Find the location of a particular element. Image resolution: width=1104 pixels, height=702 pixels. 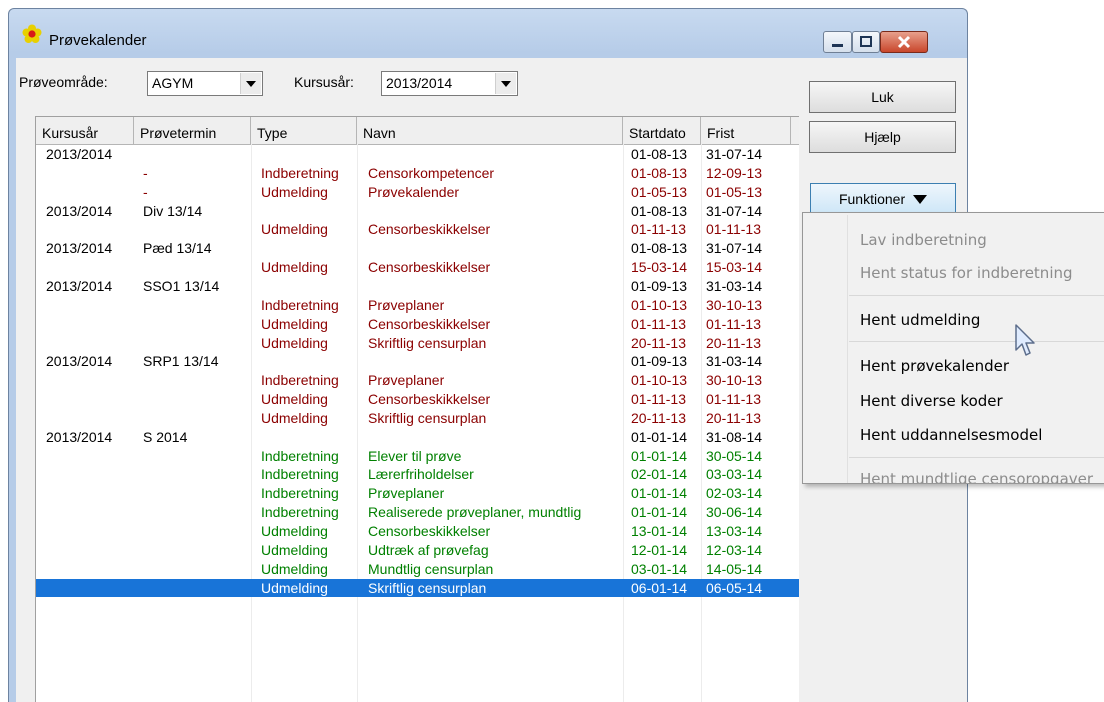

cell-frist: 12-09-13 is located at coordinates (734, 172).